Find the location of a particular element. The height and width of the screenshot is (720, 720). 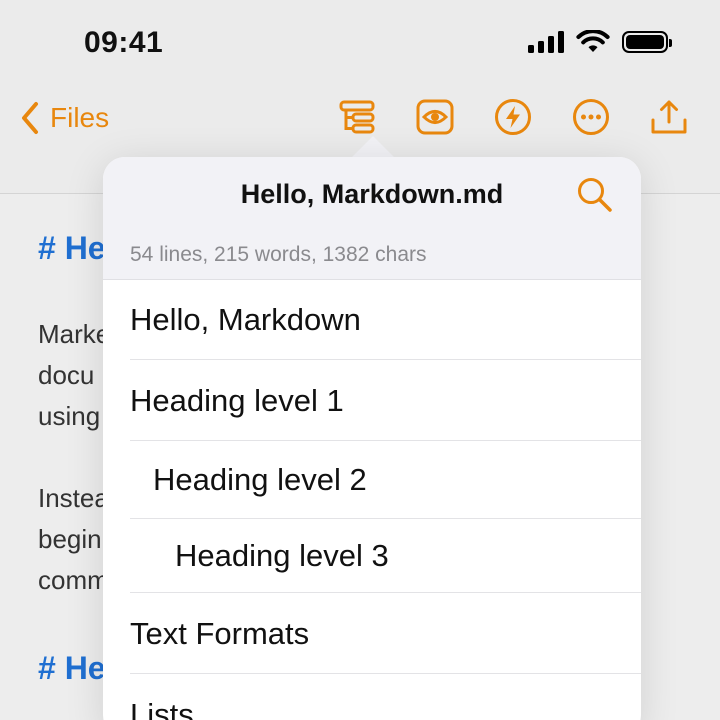

document-stats: 54 lines, 215 words, 1382 chars is located at coordinates (278, 254).